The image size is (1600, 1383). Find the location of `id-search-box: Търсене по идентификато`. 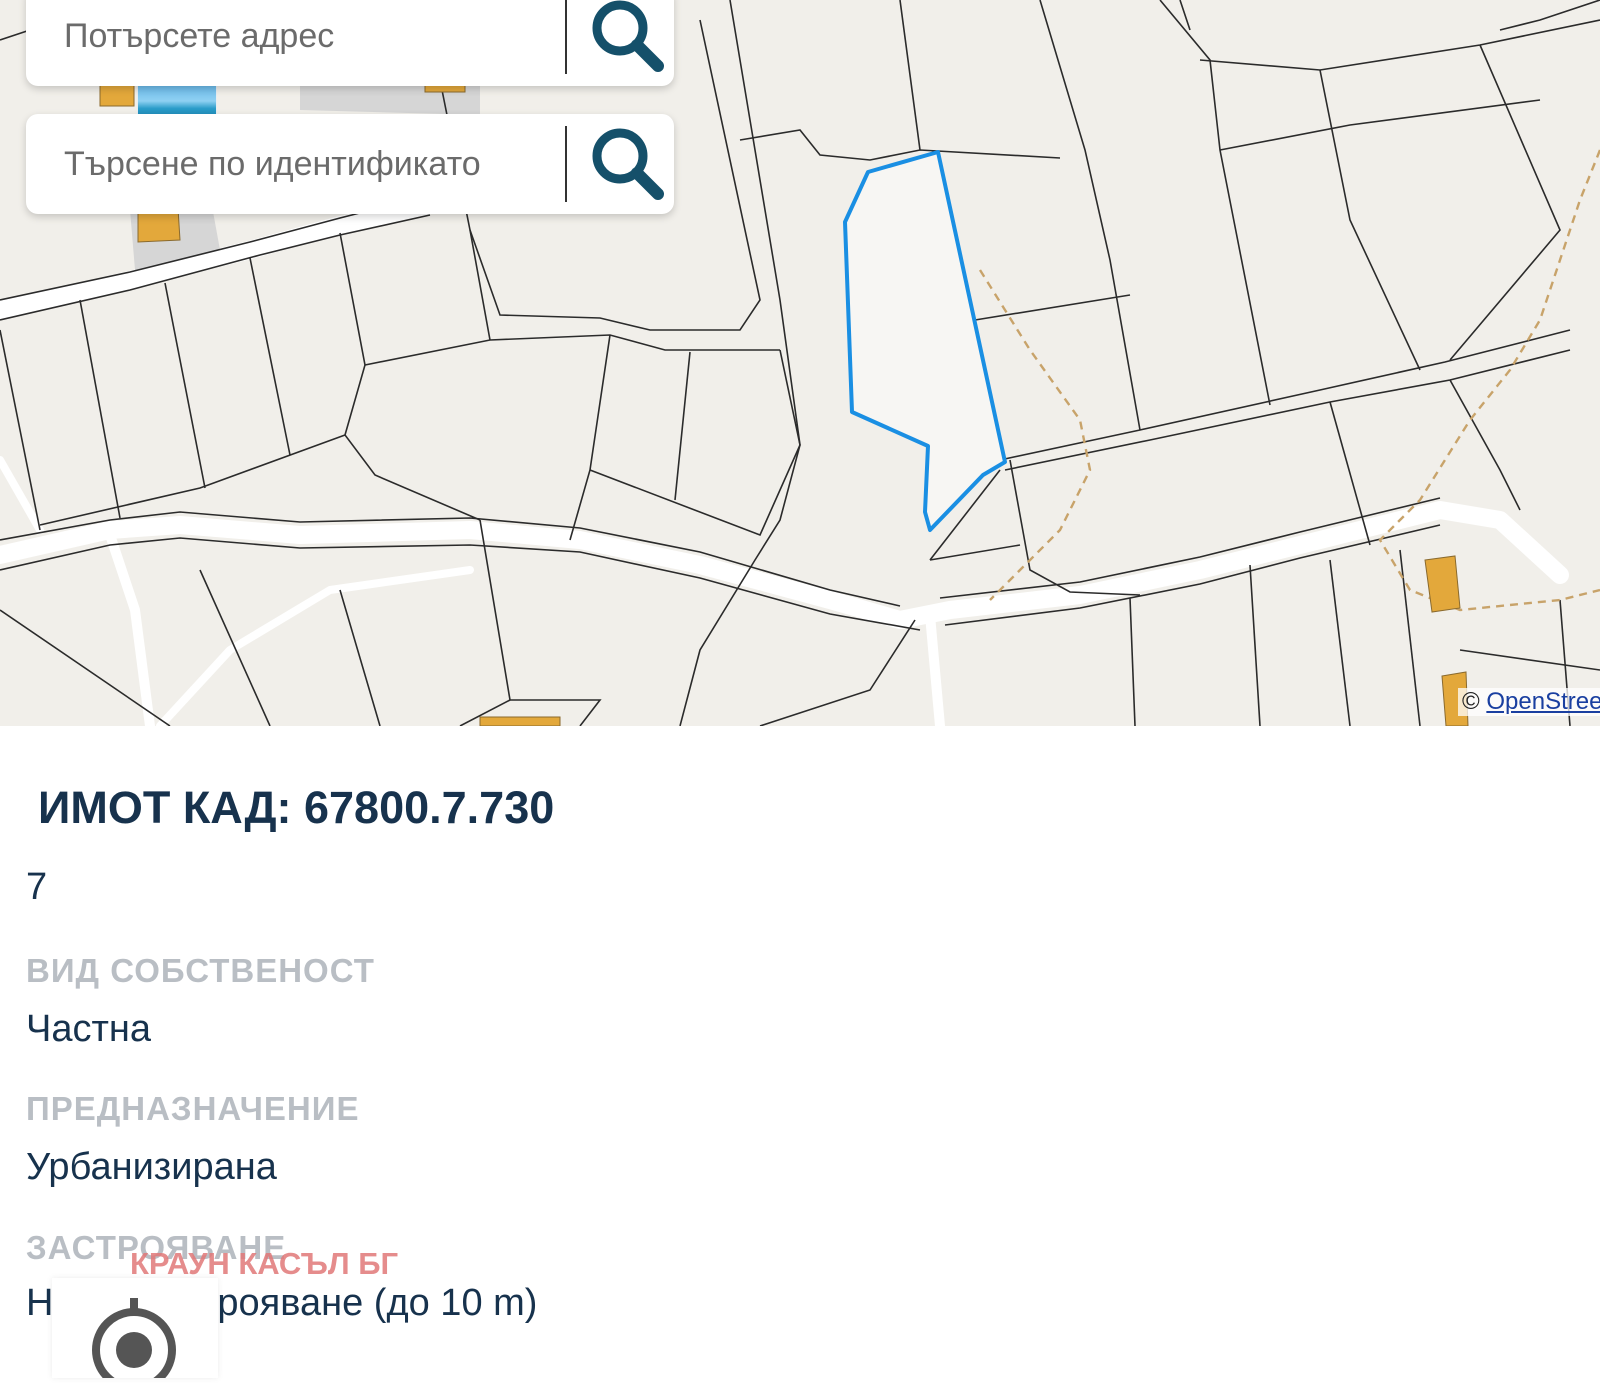

id-search-box: Търсене по идентификато is located at coordinates (350, 164).